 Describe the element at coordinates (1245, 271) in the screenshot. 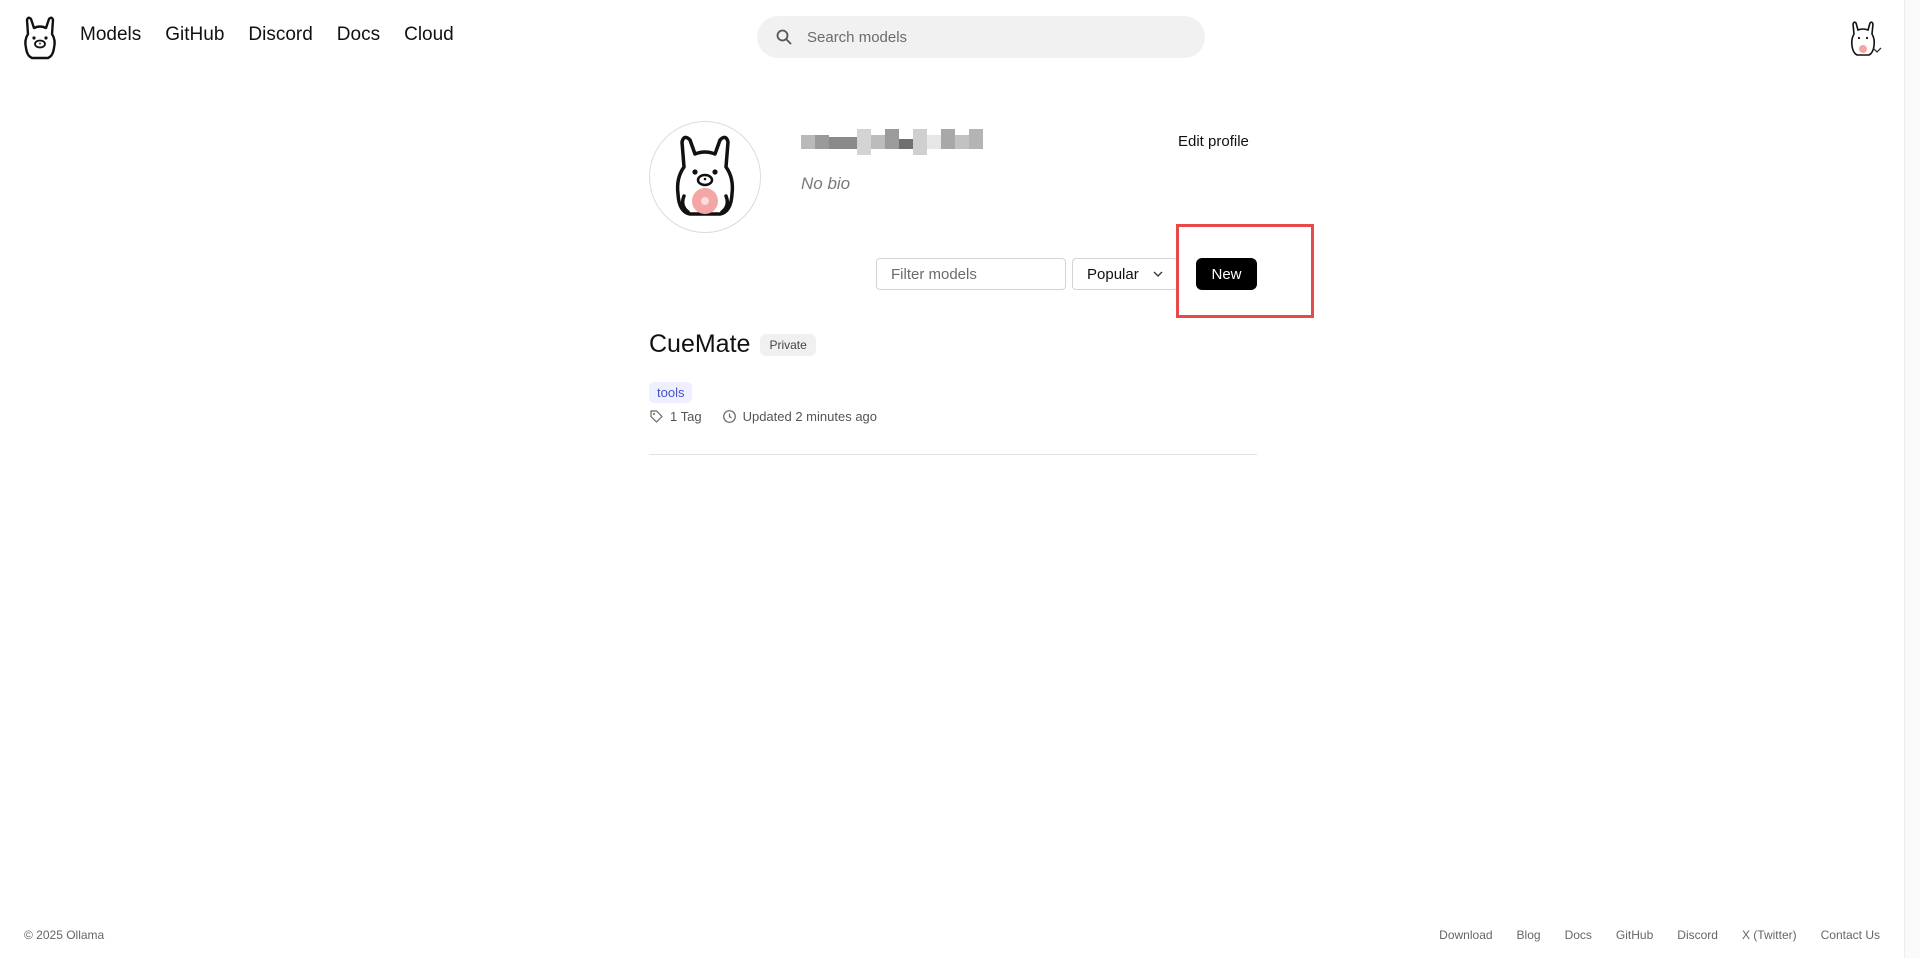

I see `highlight-box` at that location.